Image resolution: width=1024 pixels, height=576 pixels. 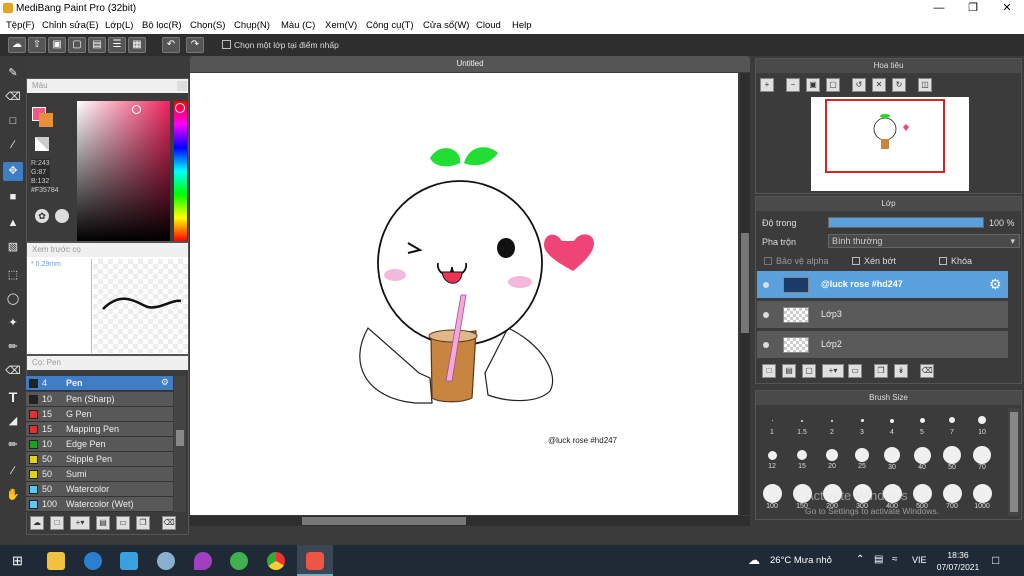 I want to click on tray-chevron-icon: ⌃, so click(x=860, y=559).